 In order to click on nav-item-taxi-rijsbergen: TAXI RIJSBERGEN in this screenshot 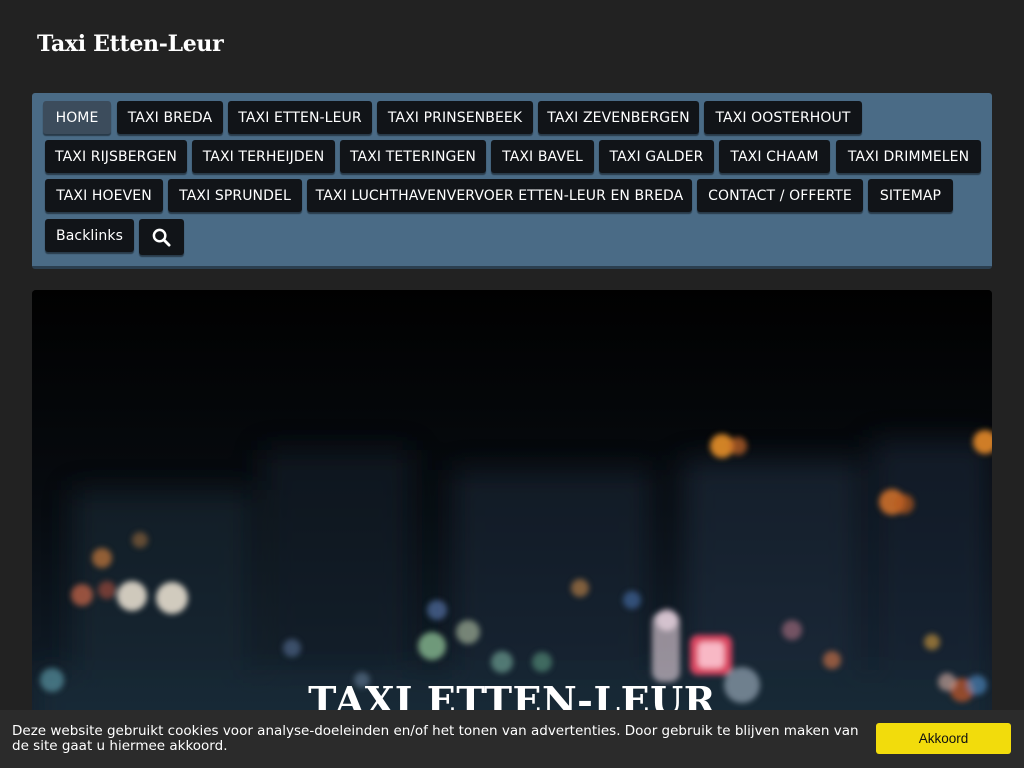, I will do `click(116, 156)`.